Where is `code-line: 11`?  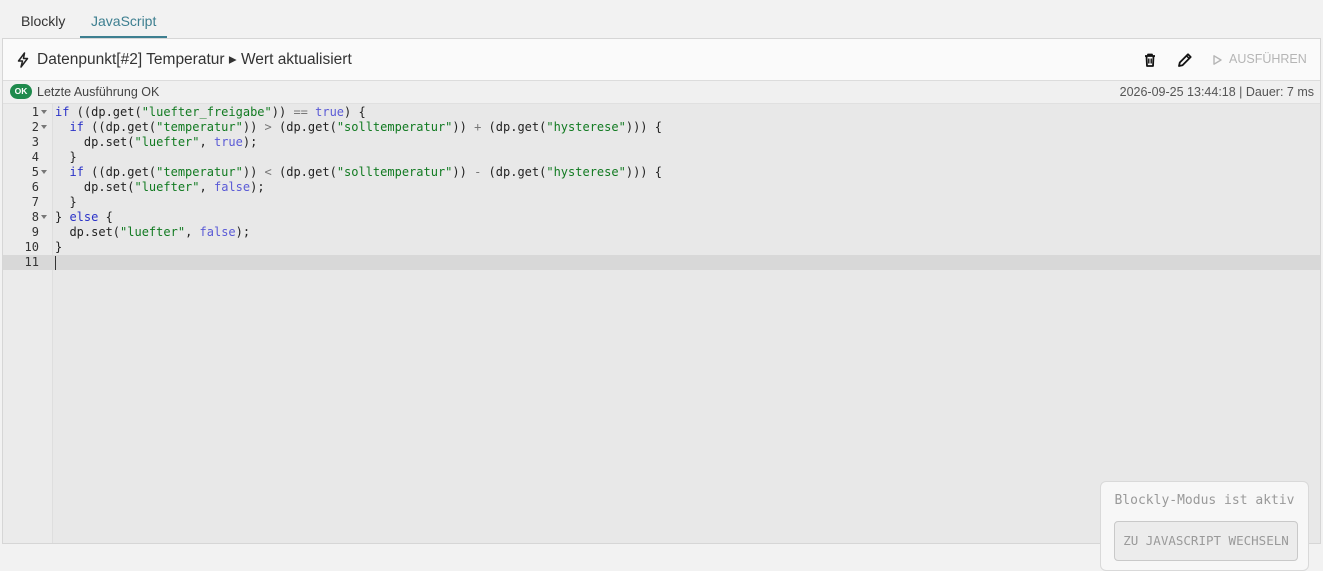
code-line: 11 is located at coordinates (661, 262).